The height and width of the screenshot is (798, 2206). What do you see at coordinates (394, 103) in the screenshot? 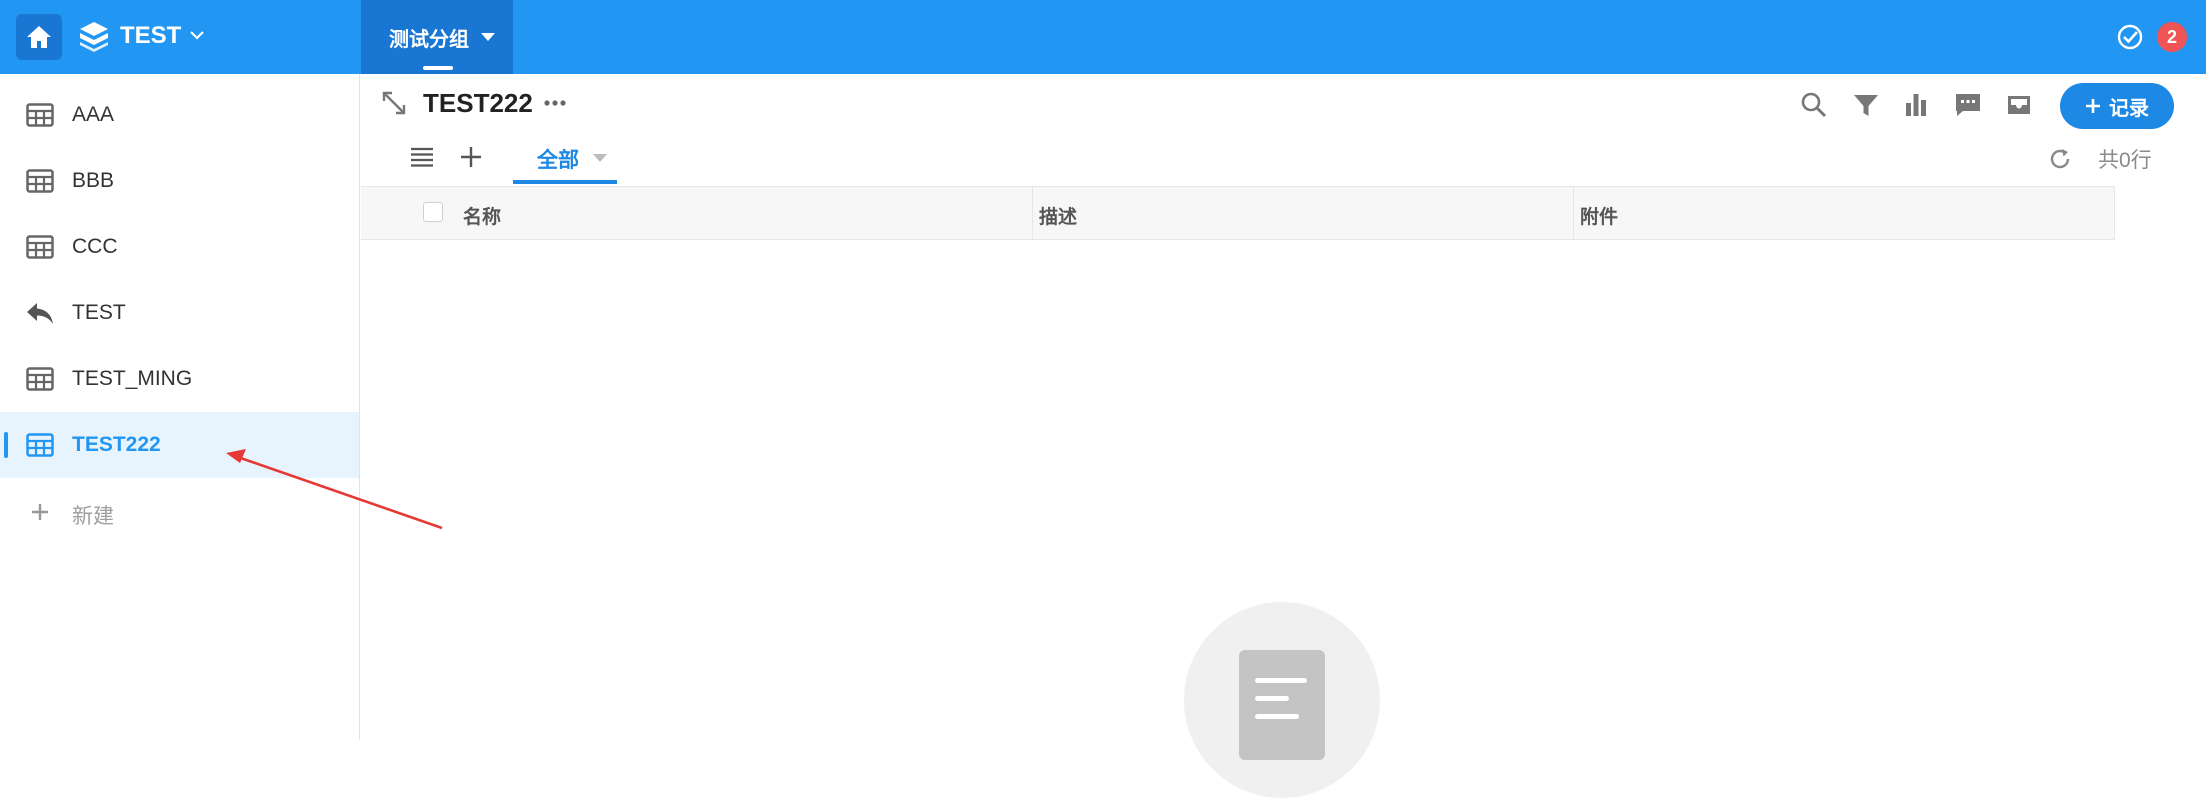
I see `expand-icon` at bounding box center [394, 103].